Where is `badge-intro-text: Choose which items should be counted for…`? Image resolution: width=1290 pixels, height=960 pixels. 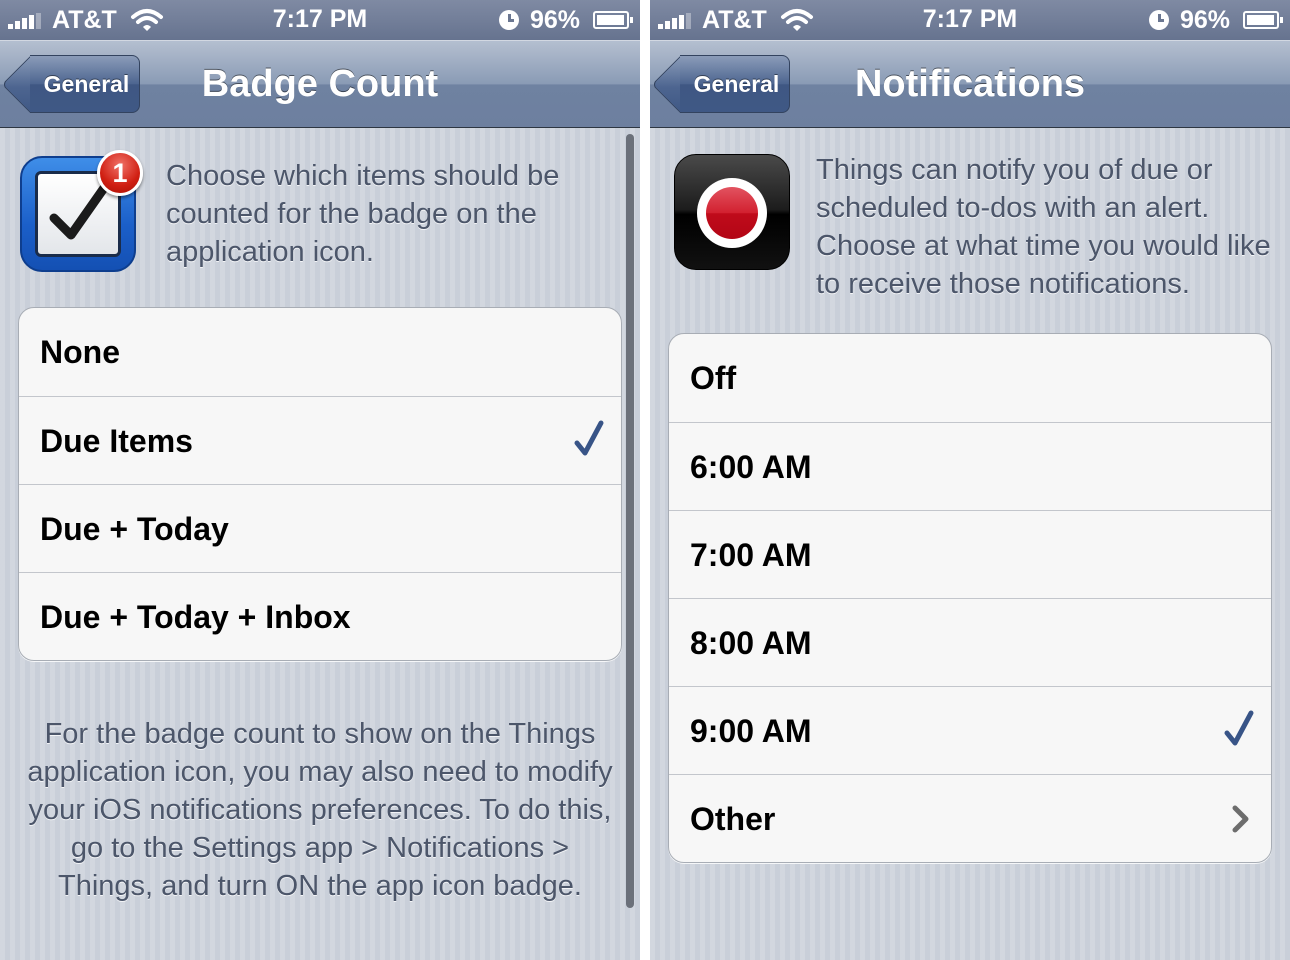 badge-intro-text: Choose which items should be counted for… is located at coordinates (363, 214).